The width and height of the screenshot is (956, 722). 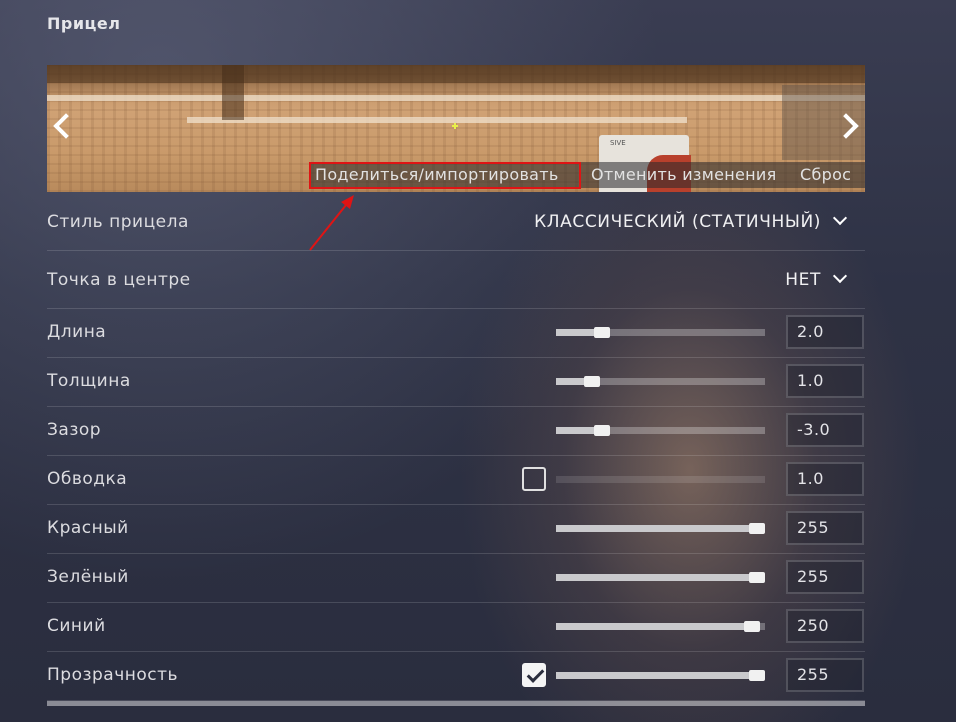 What do you see at coordinates (534, 479) in the screenshot?
I see `outline-checkbox` at bounding box center [534, 479].